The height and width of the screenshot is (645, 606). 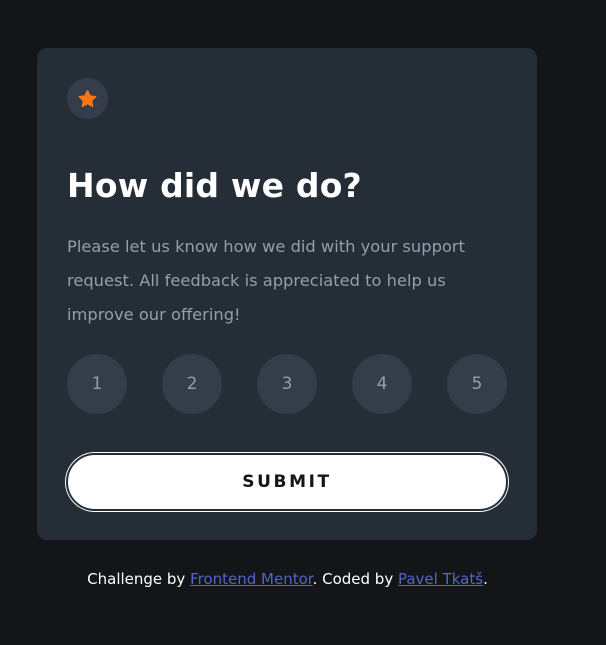 What do you see at coordinates (485, 579) in the screenshot?
I see `attribution-suffix: .` at bounding box center [485, 579].